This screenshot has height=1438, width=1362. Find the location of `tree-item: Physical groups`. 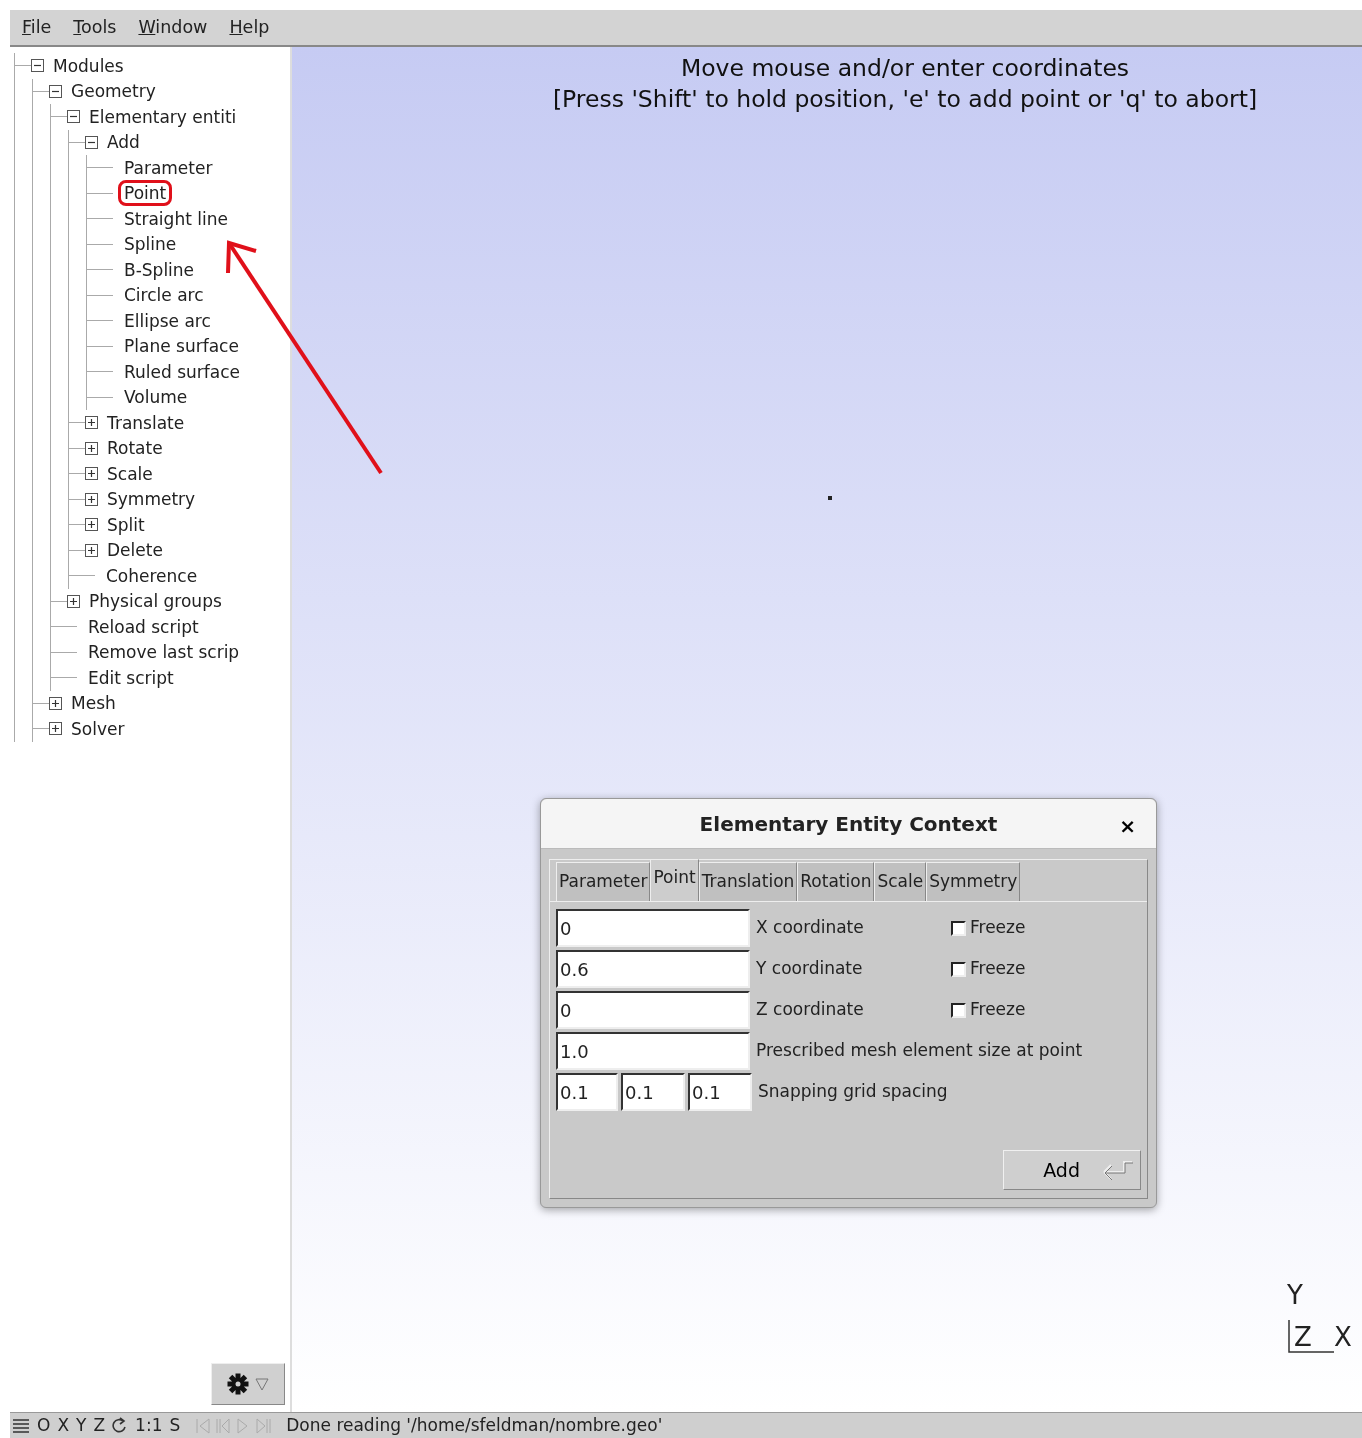

tree-item: Physical groups is located at coordinates (155, 601).